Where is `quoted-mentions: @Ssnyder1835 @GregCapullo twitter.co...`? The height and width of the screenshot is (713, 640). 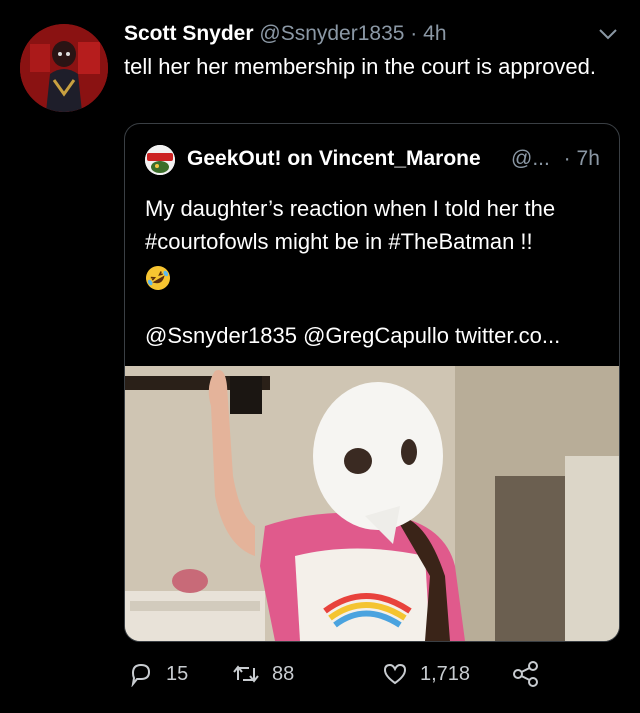
quoted-mentions: @Ssnyder1835 @GregCapullo twitter.co... is located at coordinates (375, 336).